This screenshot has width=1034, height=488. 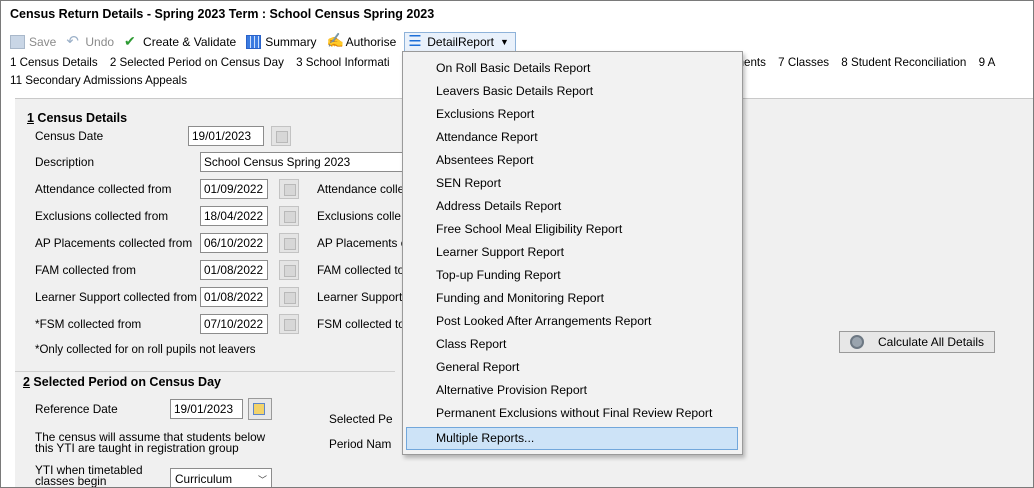 I want to click on attendance-from-label: Attendance collected from, so click(x=103, y=189).